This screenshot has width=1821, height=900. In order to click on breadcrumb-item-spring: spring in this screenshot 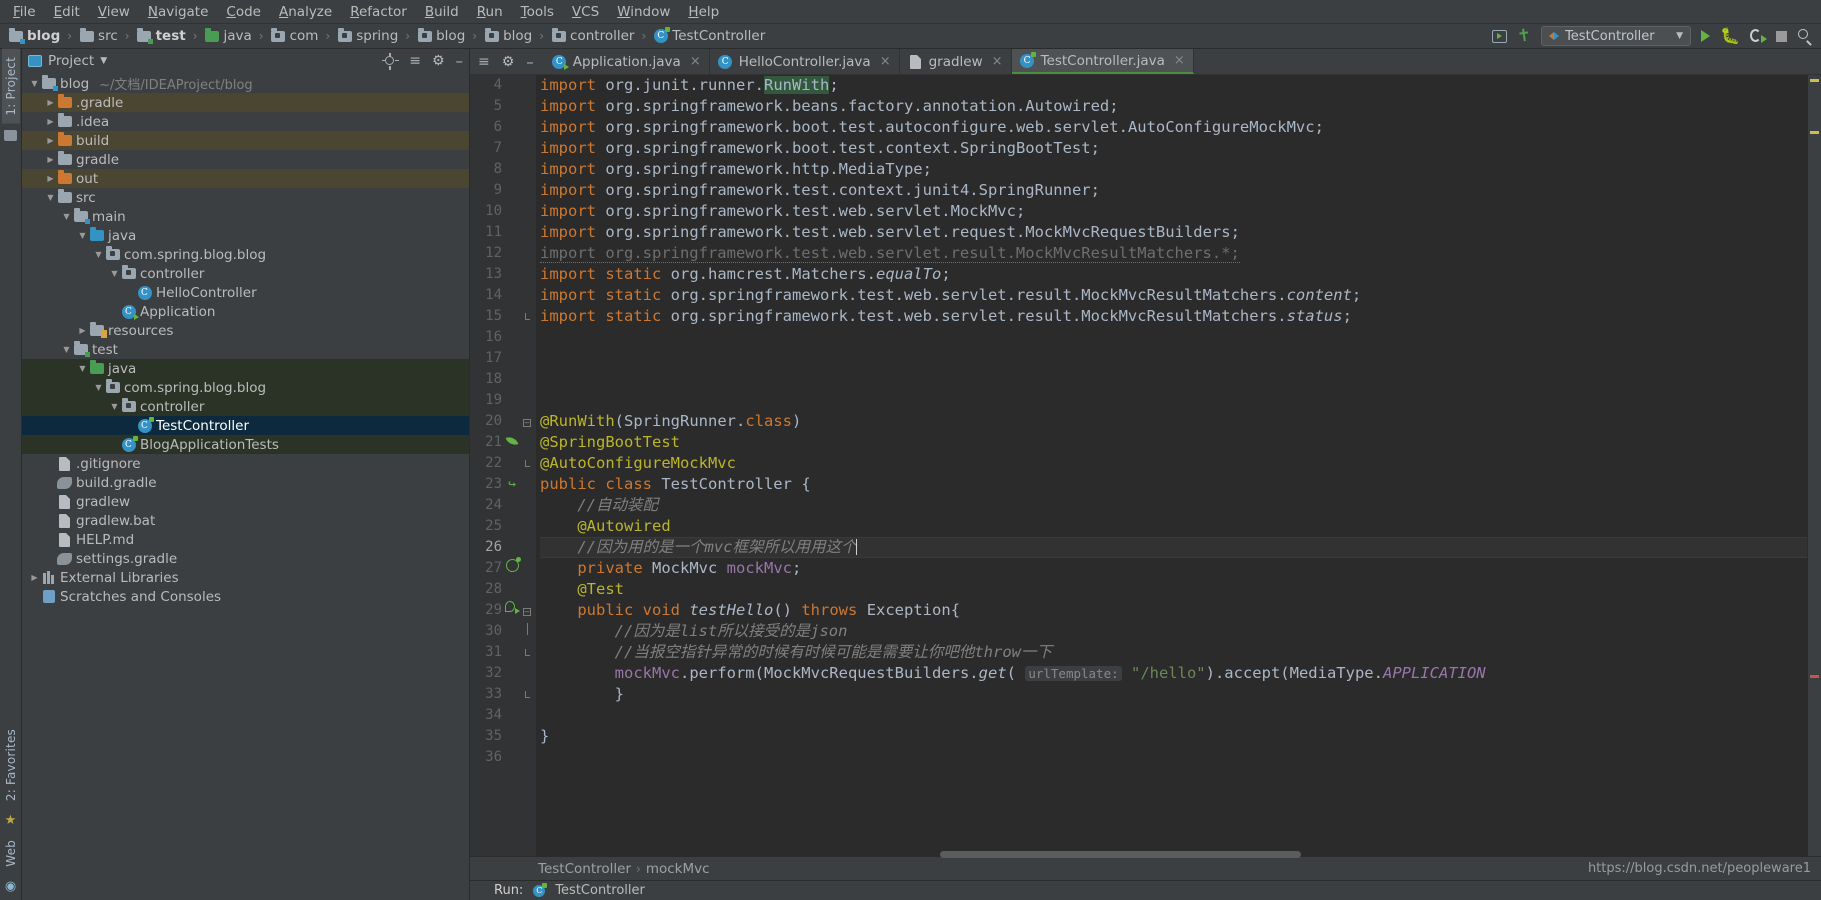, I will do `click(367, 35)`.